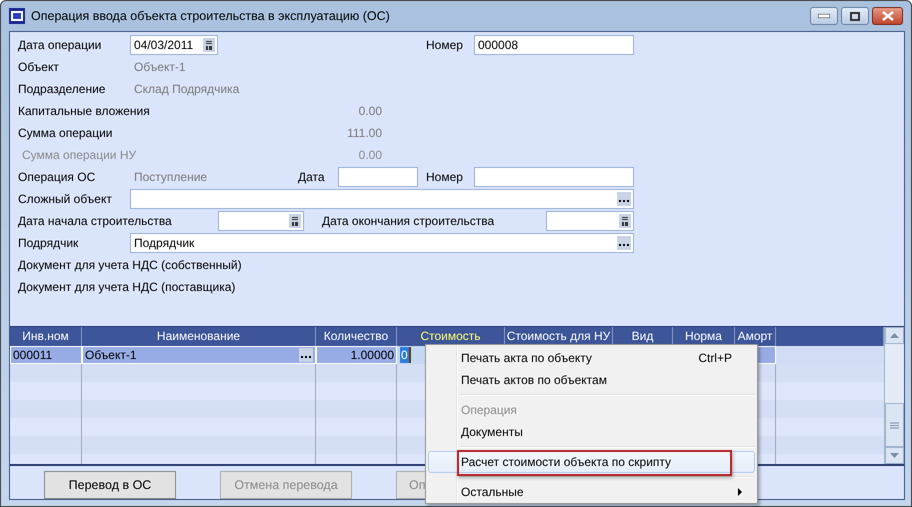  Describe the element at coordinates (79, 155) in the screenshot. I see `field-label: Сумма операции НУ` at that location.